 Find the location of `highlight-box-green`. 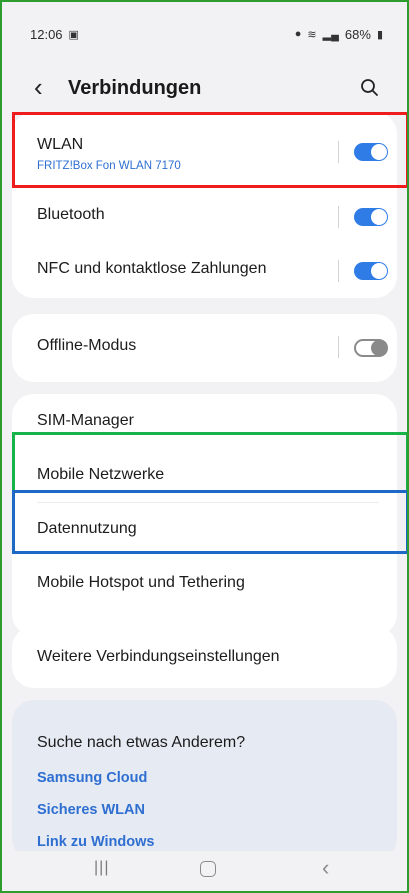

highlight-box-green is located at coordinates (209, 463).